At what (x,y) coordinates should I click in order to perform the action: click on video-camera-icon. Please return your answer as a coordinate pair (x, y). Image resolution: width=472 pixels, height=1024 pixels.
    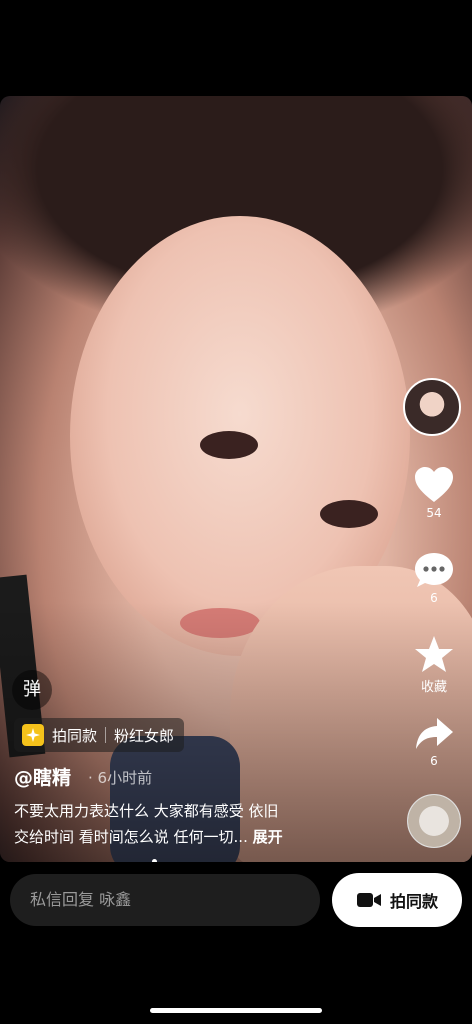
    Looking at the image, I should click on (368, 900).